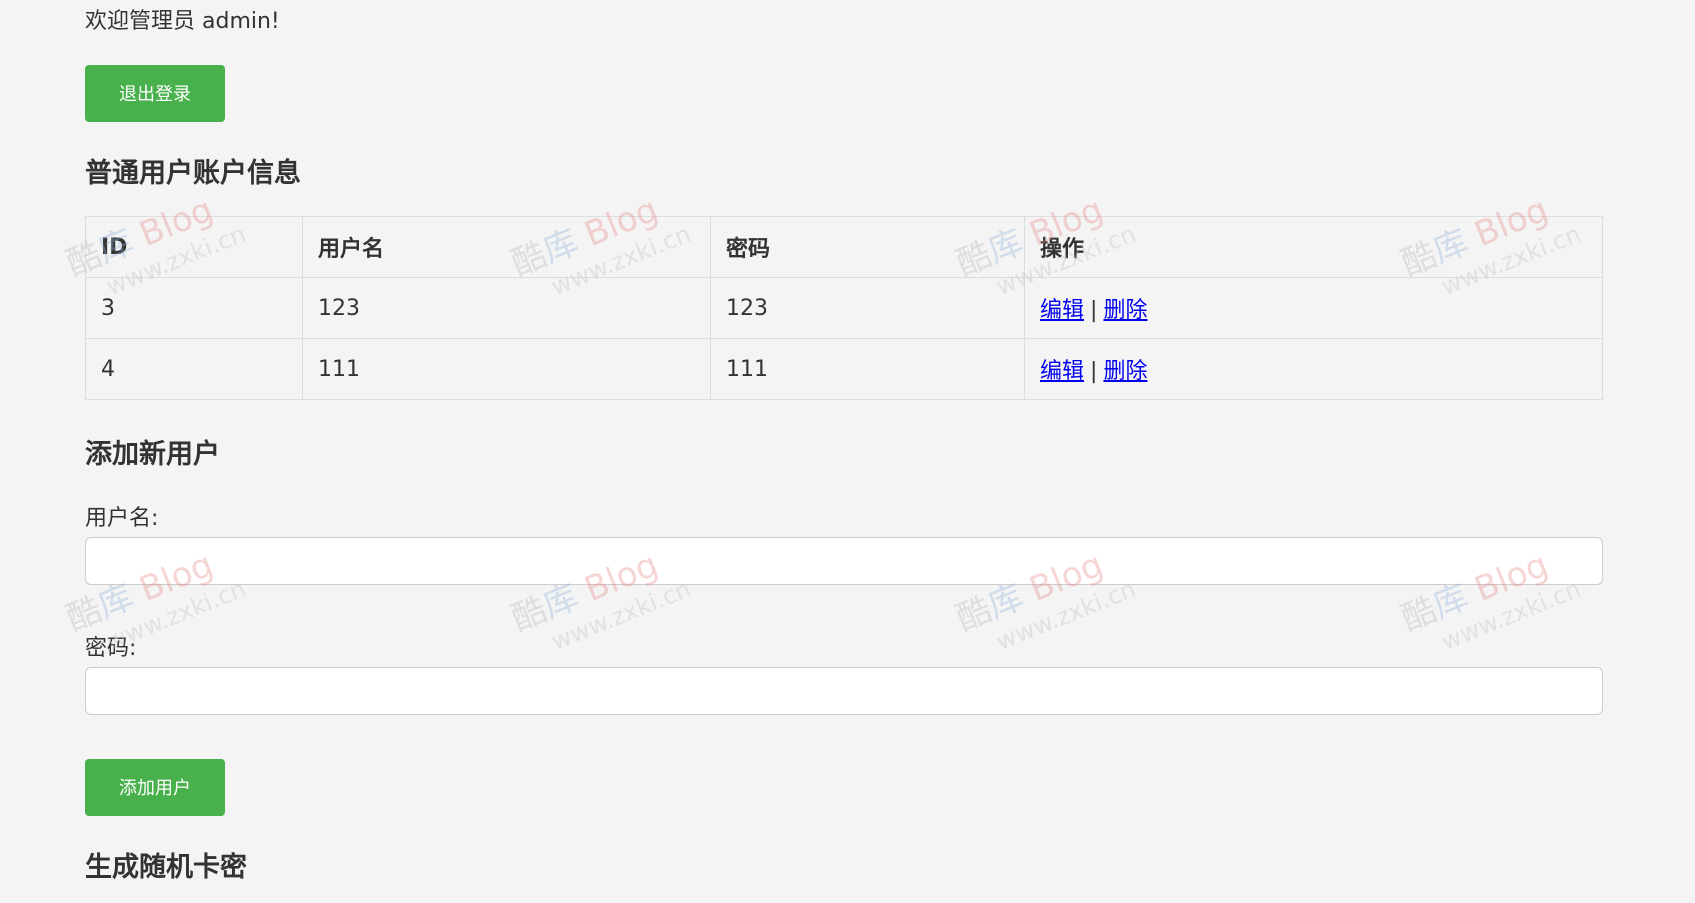 This screenshot has height=903, width=1695. What do you see at coordinates (155, 93) in the screenshot?
I see `logout-button: 退出登录` at bounding box center [155, 93].